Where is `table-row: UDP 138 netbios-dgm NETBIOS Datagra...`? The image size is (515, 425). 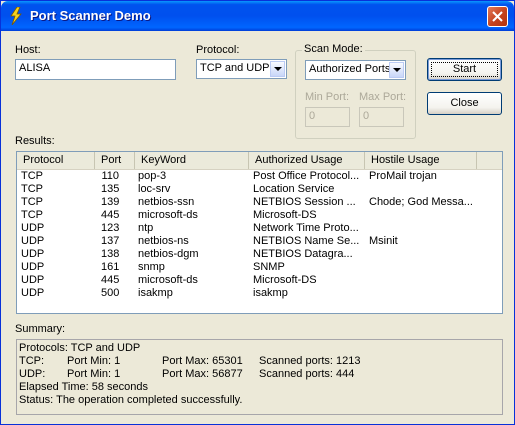
table-row: UDP 138 netbios-dgm NETBIOS Datagra... is located at coordinates (259, 254).